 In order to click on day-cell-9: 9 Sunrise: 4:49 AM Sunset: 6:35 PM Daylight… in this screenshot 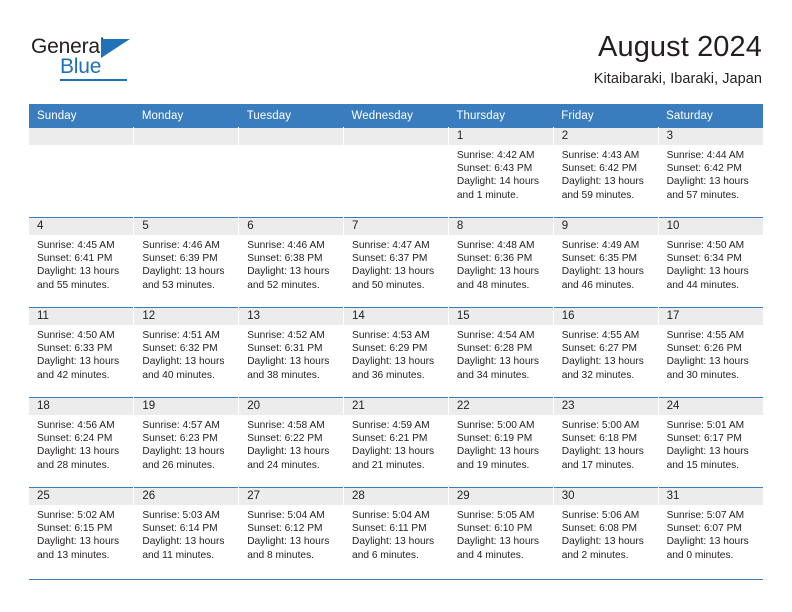, I will do `click(606, 262)`.